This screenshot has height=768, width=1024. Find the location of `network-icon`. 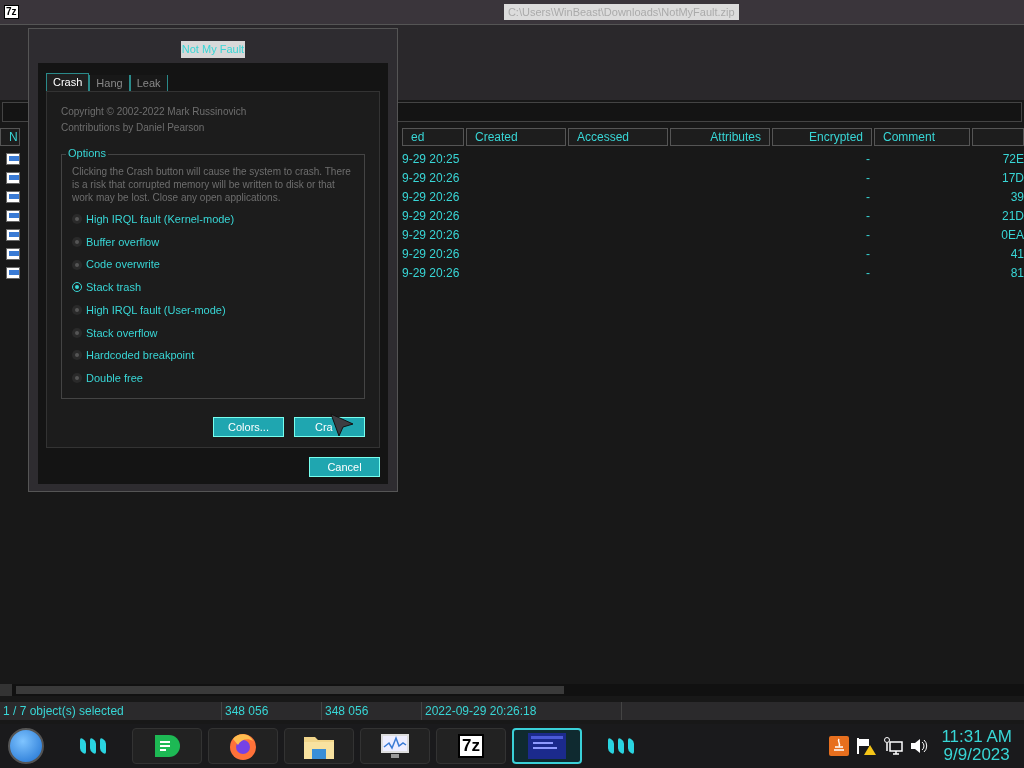

network-icon is located at coordinates (893, 746).